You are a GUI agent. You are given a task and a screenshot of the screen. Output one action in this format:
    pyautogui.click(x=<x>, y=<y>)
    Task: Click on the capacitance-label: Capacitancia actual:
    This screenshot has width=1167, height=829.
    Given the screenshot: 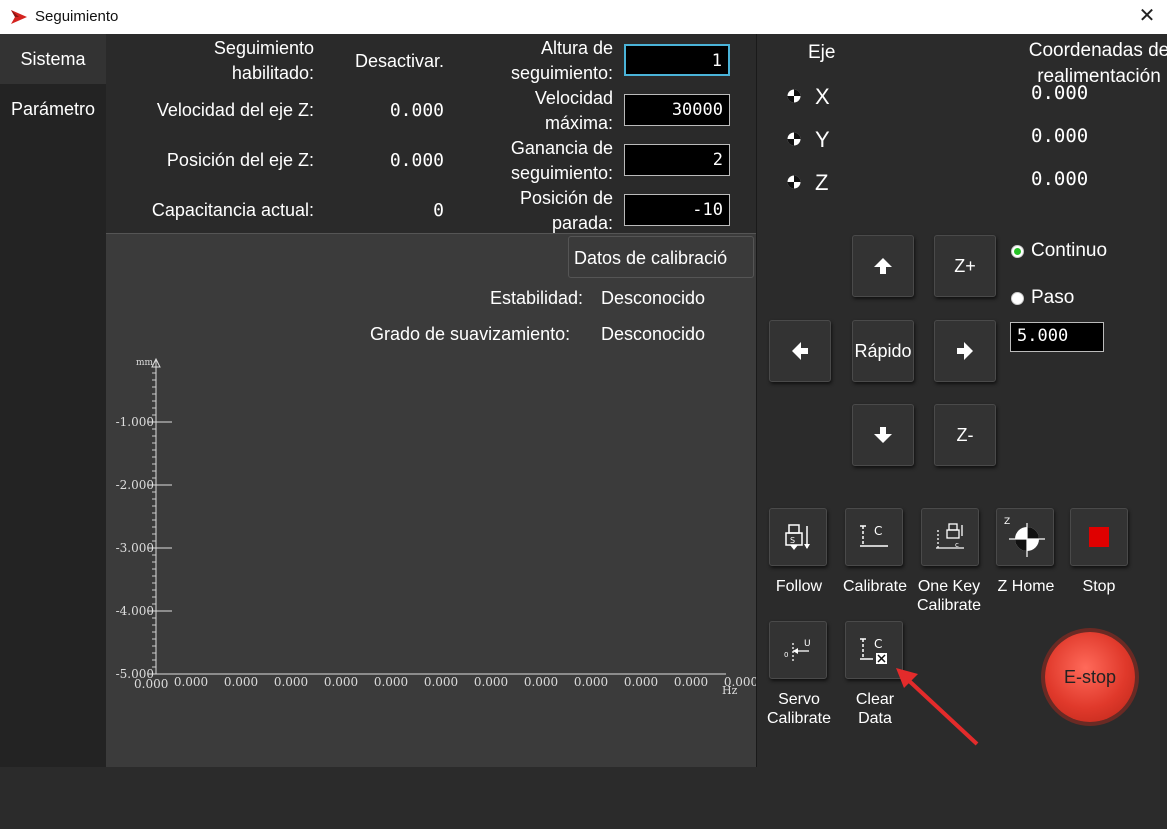 What is the action you would take?
    pyautogui.click(x=232, y=210)
    